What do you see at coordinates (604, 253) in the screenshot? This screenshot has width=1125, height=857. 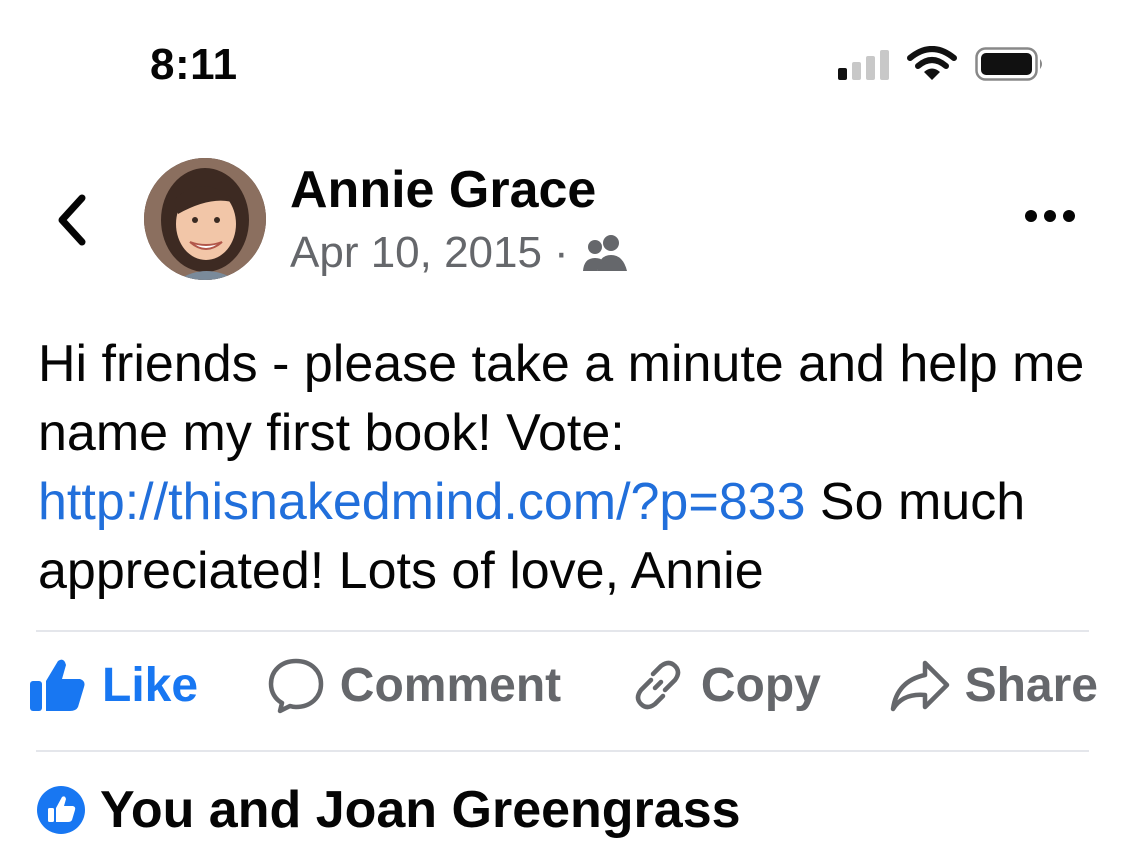 I see `friends-icon` at bounding box center [604, 253].